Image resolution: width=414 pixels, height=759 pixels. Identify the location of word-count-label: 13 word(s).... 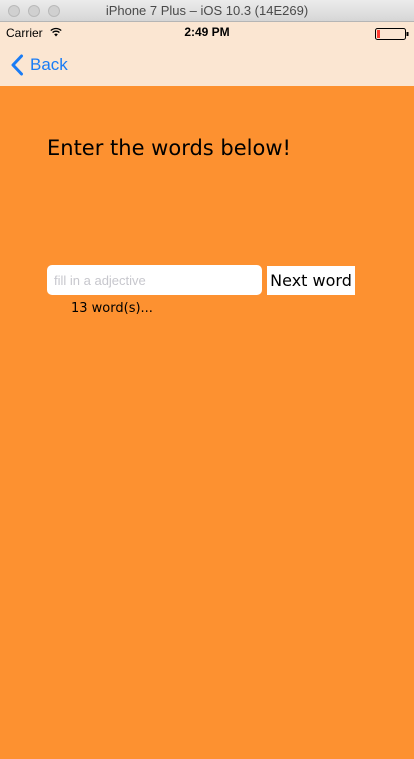
(112, 308).